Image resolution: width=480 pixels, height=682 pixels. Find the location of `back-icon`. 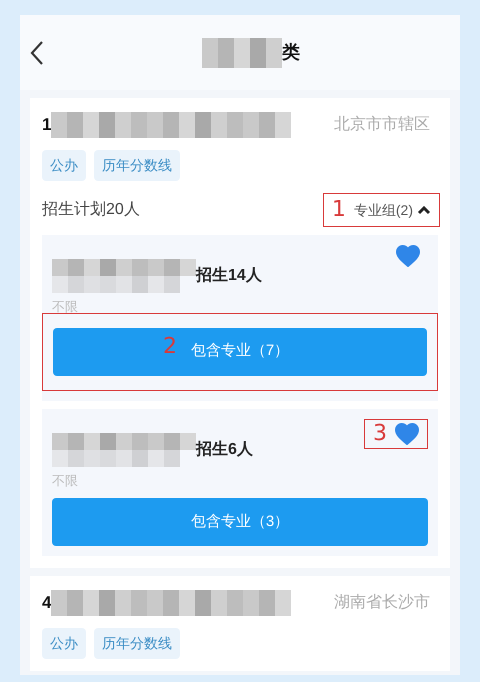

back-icon is located at coordinates (37, 53).